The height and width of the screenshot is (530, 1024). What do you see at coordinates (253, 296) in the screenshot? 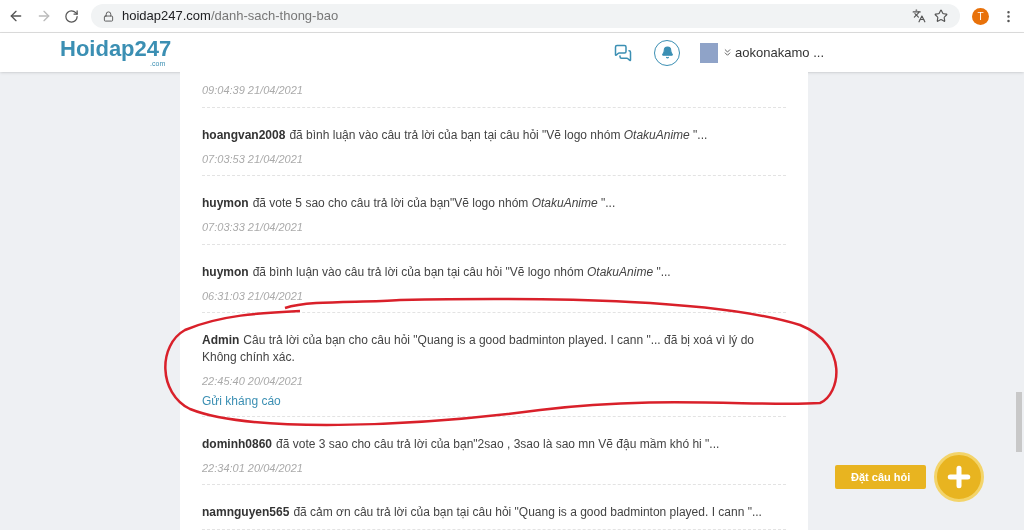
I see `notification-time: 06:31:03 21/04/2021` at bounding box center [253, 296].